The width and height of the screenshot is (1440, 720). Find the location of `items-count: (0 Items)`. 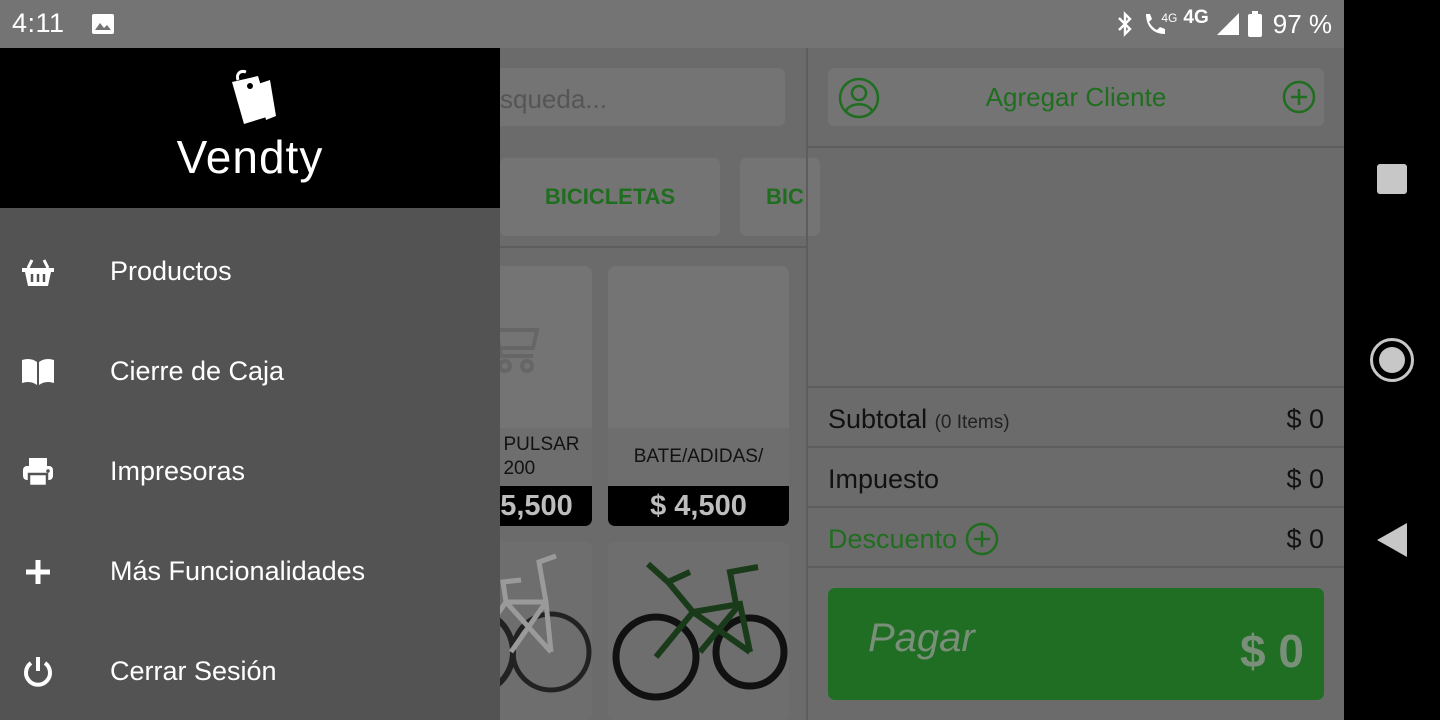

items-count: (0 Items) is located at coordinates (972, 422).